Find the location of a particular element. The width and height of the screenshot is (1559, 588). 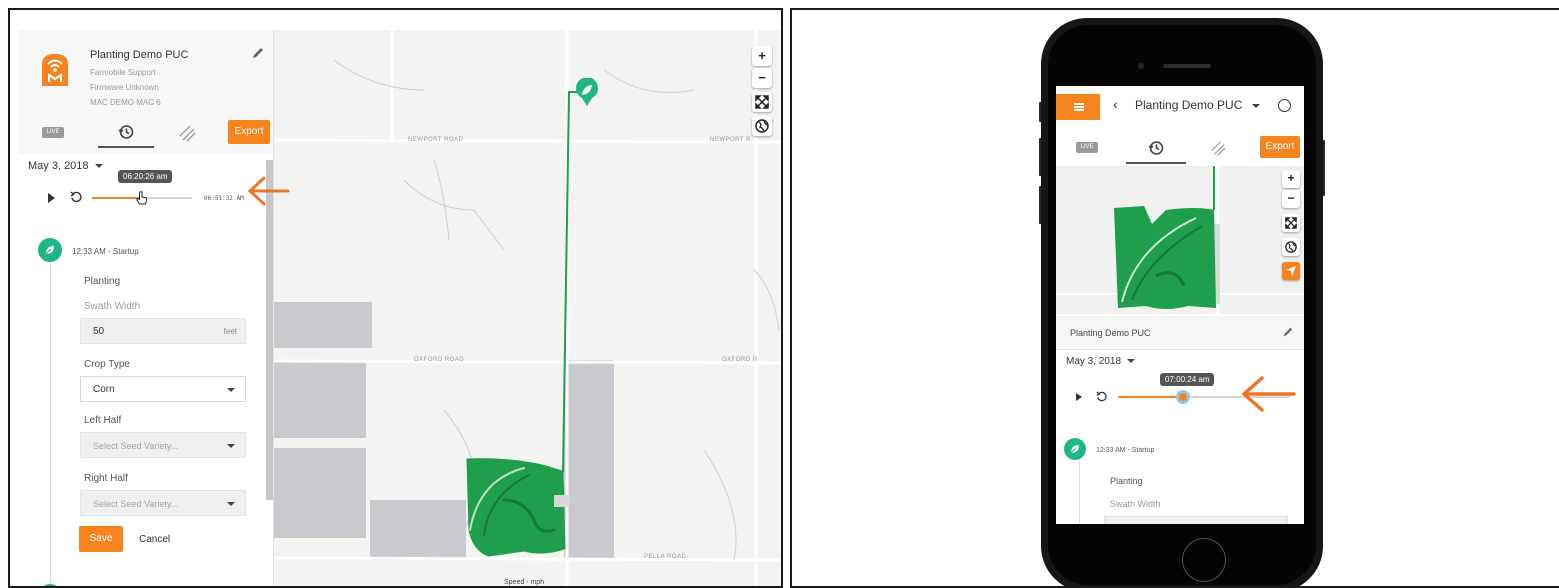

playback-time-tooltip: 07:00:24 am is located at coordinates (1187, 379).